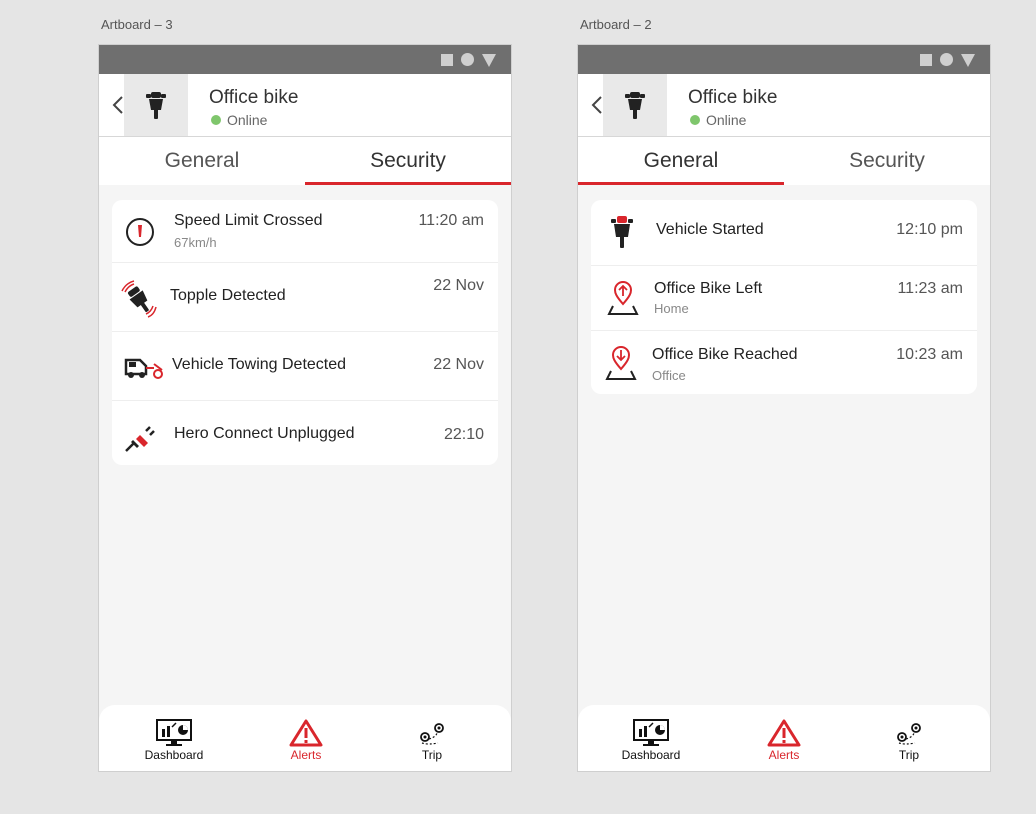  Describe the element at coordinates (725, 354) in the screenshot. I see `alert-title: Office Bike Reached` at that location.